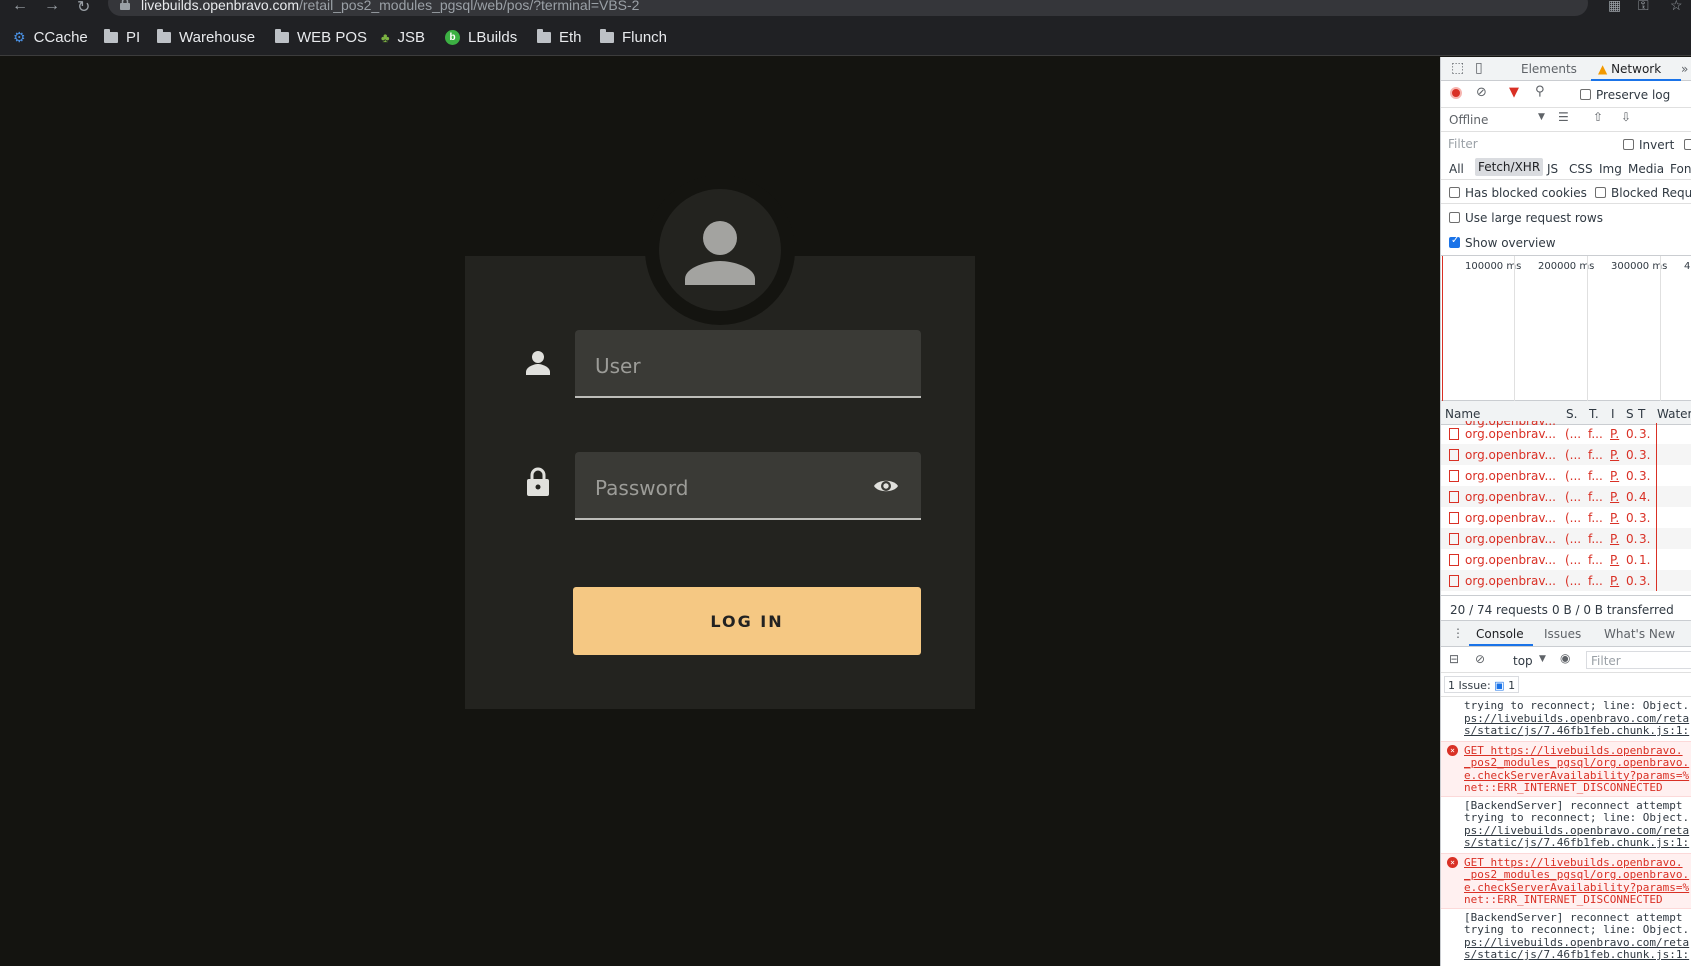  I want to click on overview-tick: 300000 ms, so click(1639, 266).